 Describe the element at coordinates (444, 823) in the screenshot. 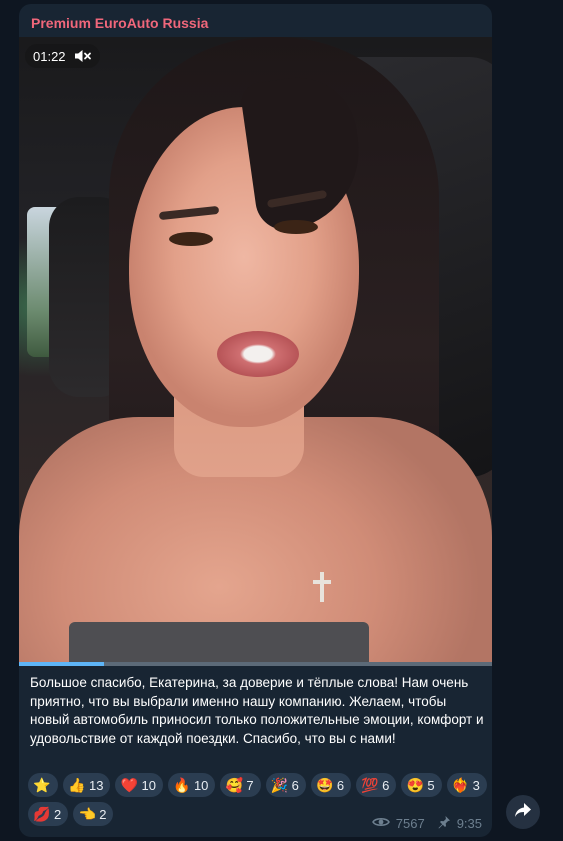

I see `pin-icon` at that location.